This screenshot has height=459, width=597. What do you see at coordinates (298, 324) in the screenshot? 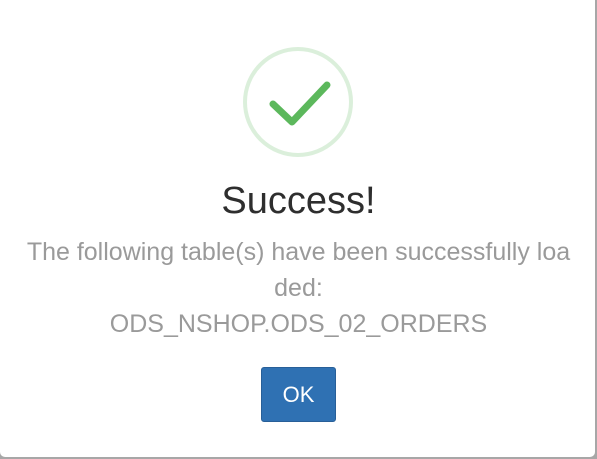
I see `table-name: ODS_NSHOP.ODS_02_ORDERS` at bounding box center [298, 324].